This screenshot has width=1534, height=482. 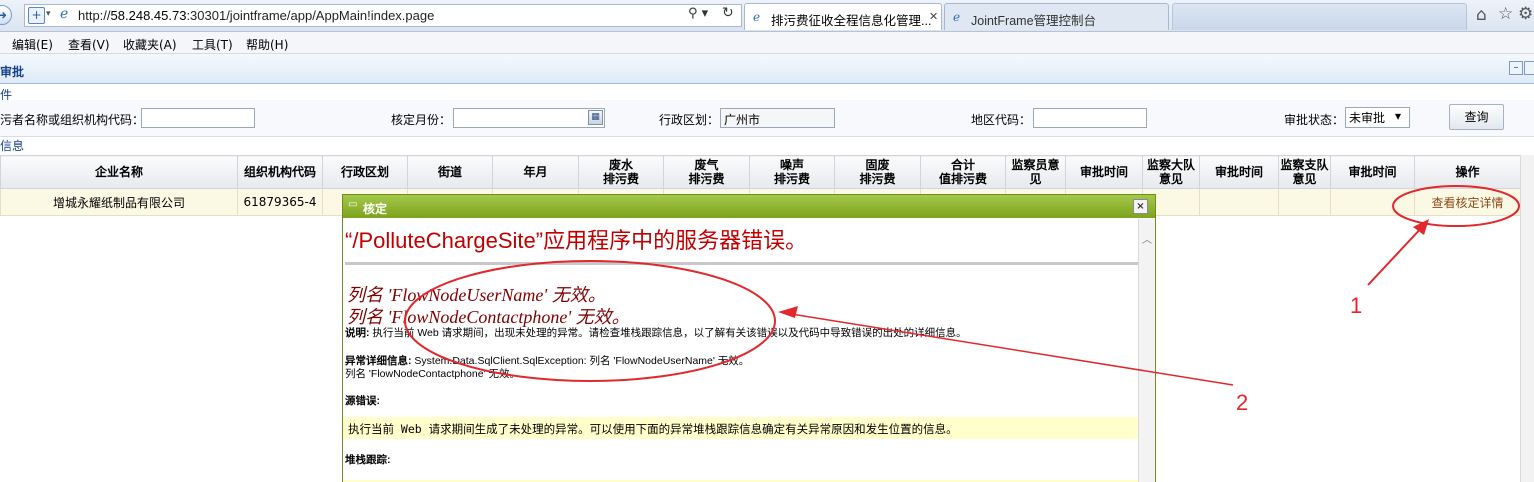 I want to click on menu-favorites: 收藏夹(A), so click(x=150, y=44).